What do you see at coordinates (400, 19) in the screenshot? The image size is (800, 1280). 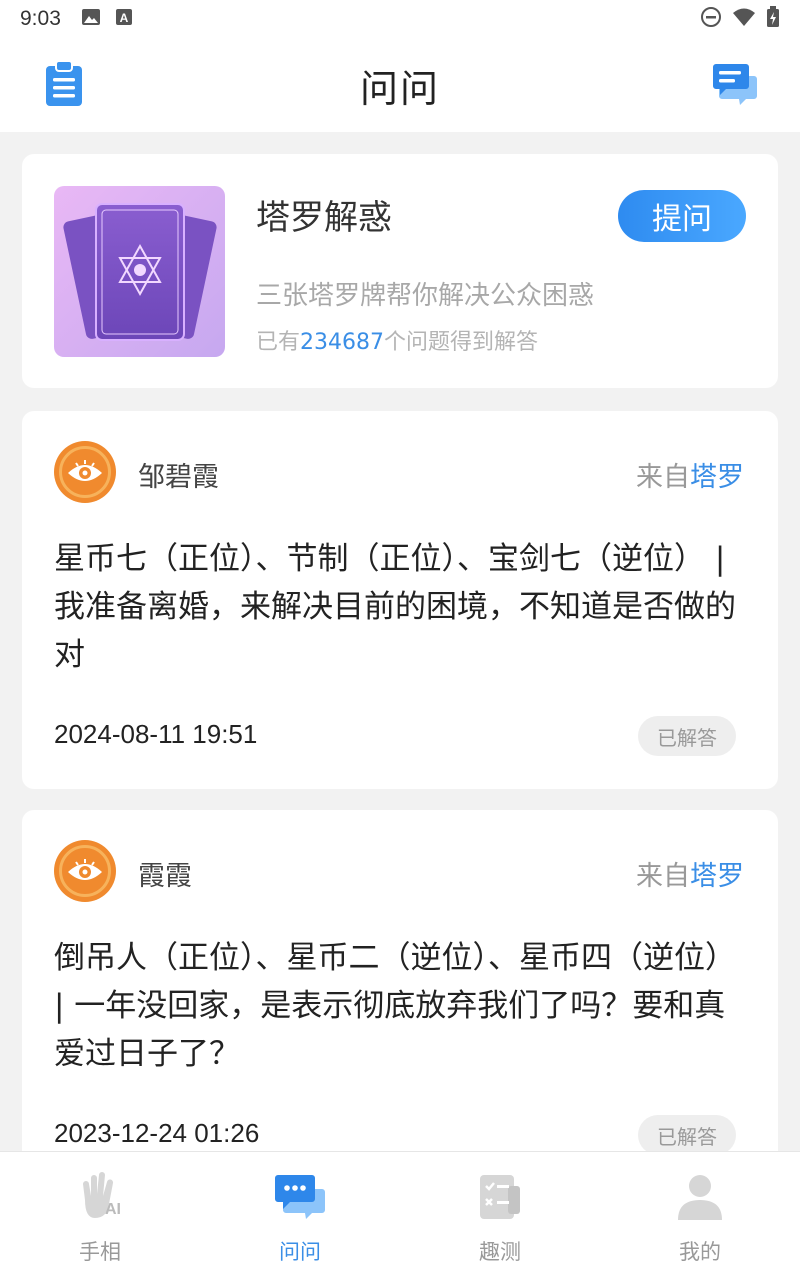 I see `status-bar: 9:03 A` at bounding box center [400, 19].